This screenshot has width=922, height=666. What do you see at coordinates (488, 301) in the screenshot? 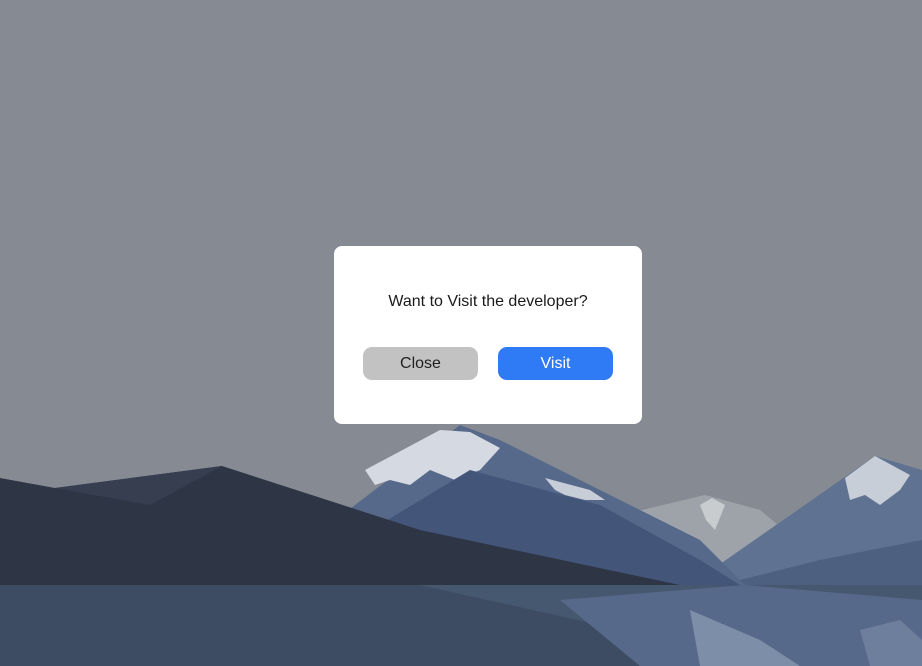
I see `dialog-message: Want to Visit the developer?` at bounding box center [488, 301].